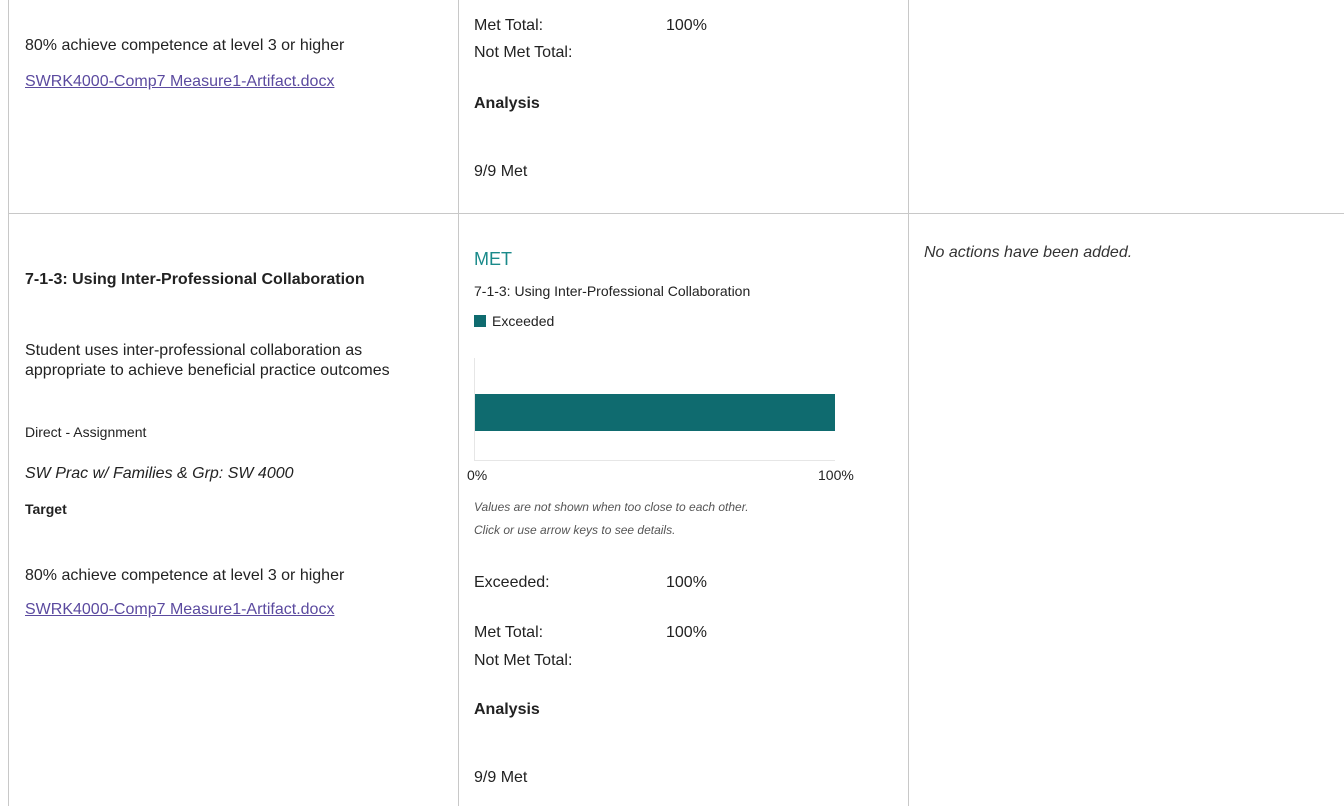 The height and width of the screenshot is (806, 1344). What do you see at coordinates (523, 321) in the screenshot?
I see `legend-label-exceeded: Exceeded` at bounding box center [523, 321].